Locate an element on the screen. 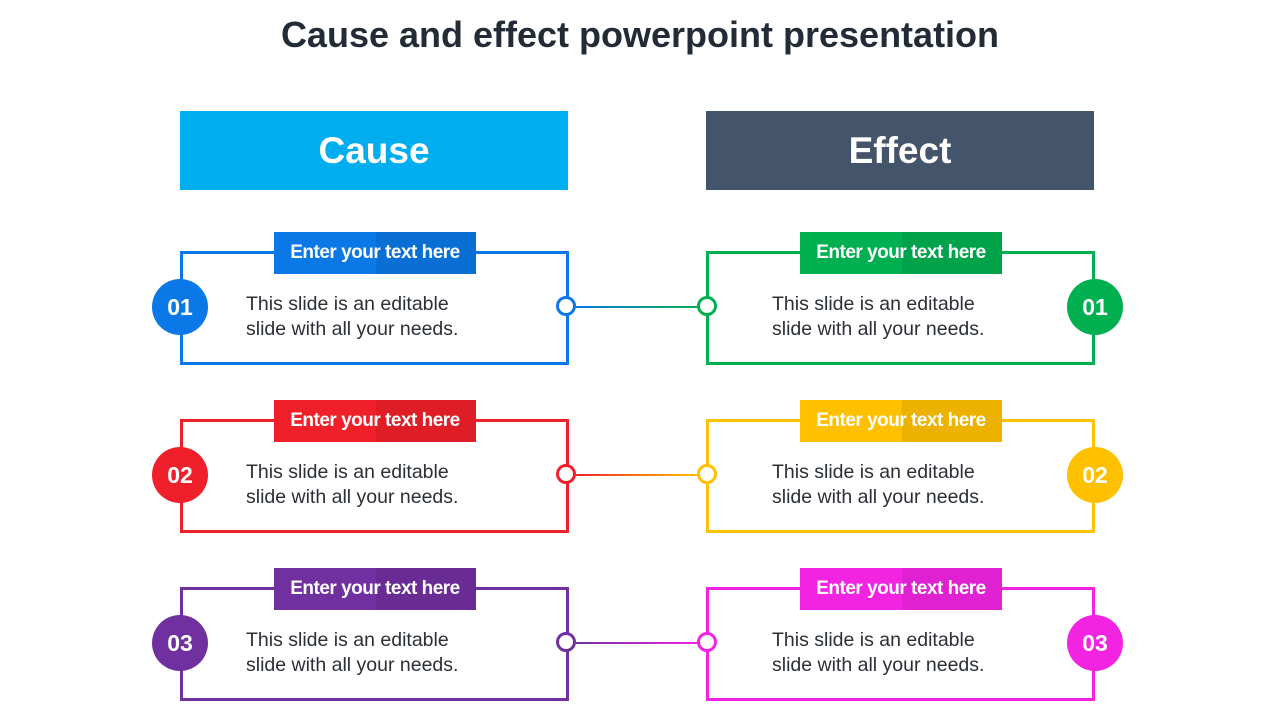 The height and width of the screenshot is (720, 1280). effect-item-number-badge: 01 is located at coordinates (1095, 307).